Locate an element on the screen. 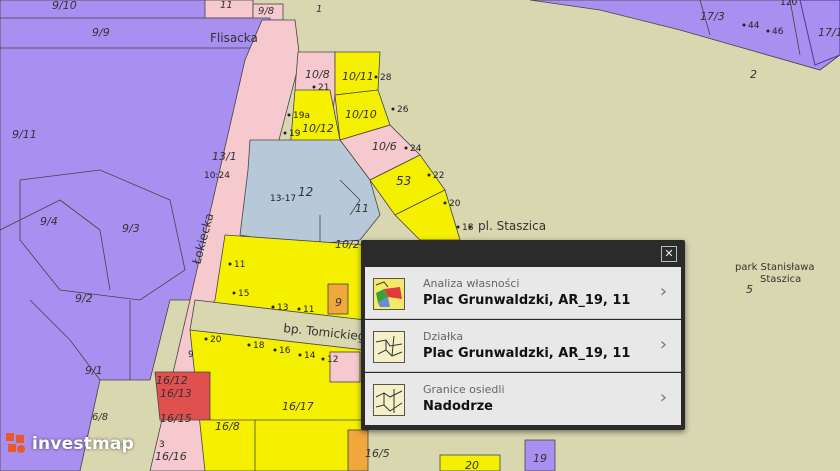  row-title: Nadodrze is located at coordinates (458, 406).